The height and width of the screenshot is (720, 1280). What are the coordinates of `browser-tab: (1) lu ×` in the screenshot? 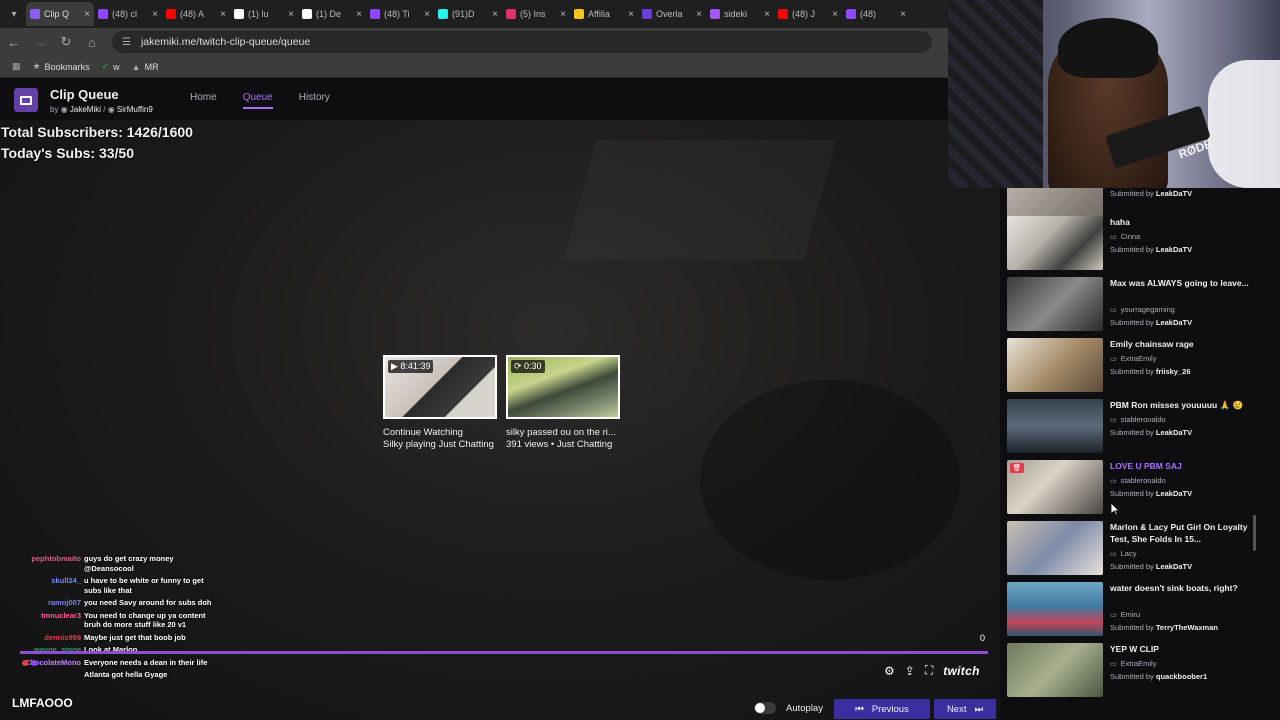 It's located at (264, 14).